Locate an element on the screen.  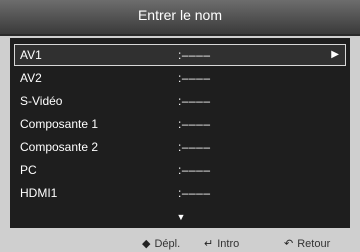
header-divider is located at coordinates (180, 35).